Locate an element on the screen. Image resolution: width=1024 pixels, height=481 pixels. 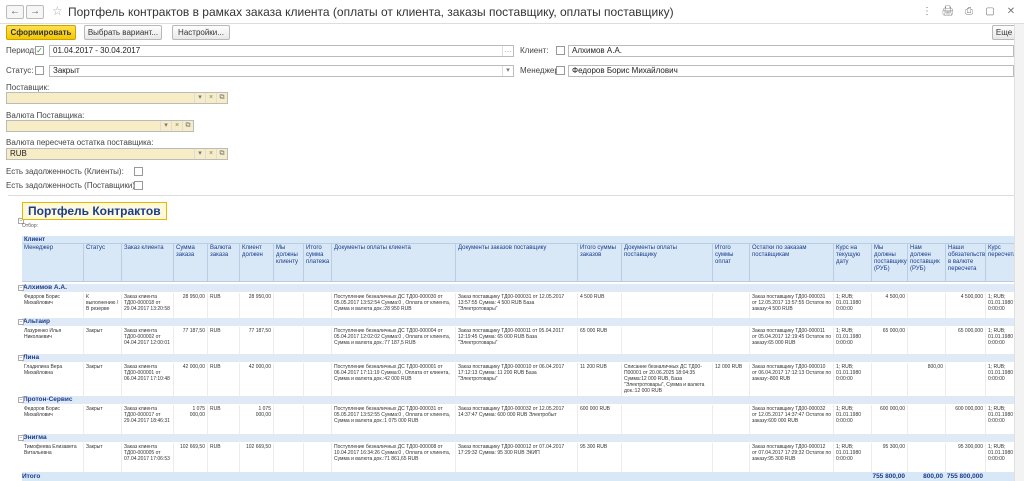
table-cell: Гладилина Вера Михайловна is located at coordinates (53, 381).